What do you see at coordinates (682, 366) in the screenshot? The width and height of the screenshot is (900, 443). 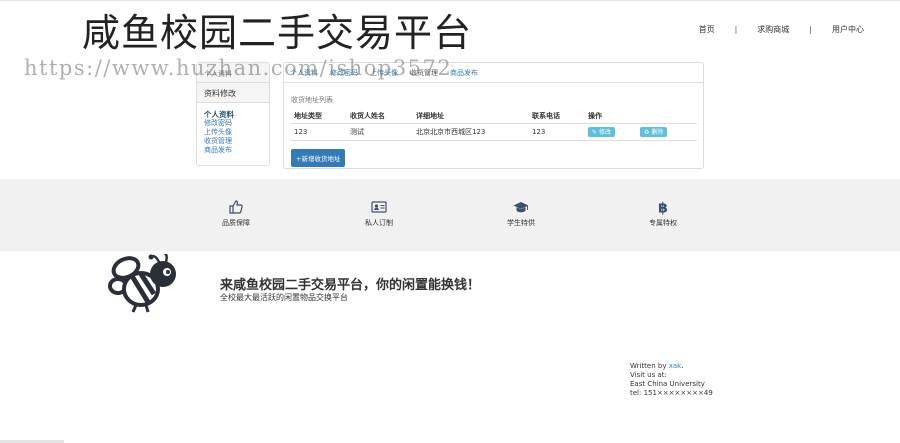 I see `written-by-end: .` at bounding box center [682, 366].